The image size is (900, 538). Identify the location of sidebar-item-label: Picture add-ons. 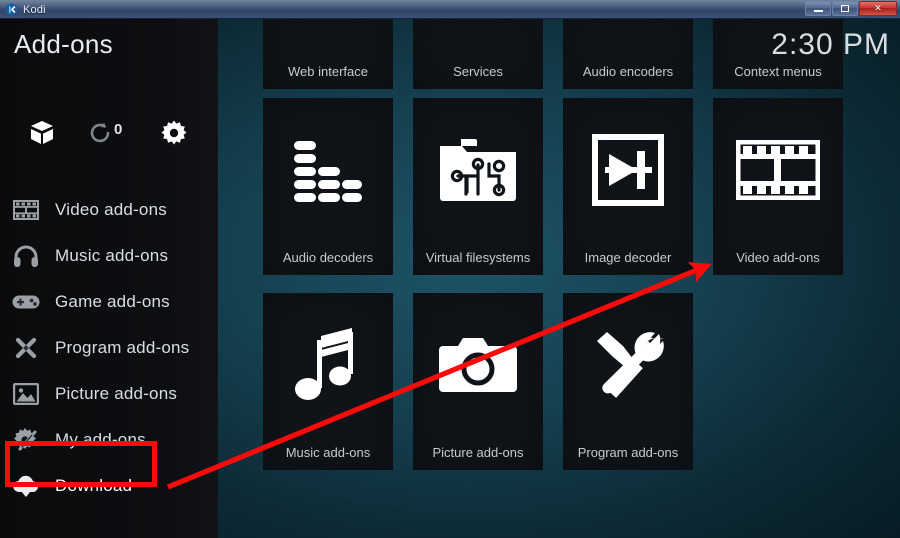
(116, 393).